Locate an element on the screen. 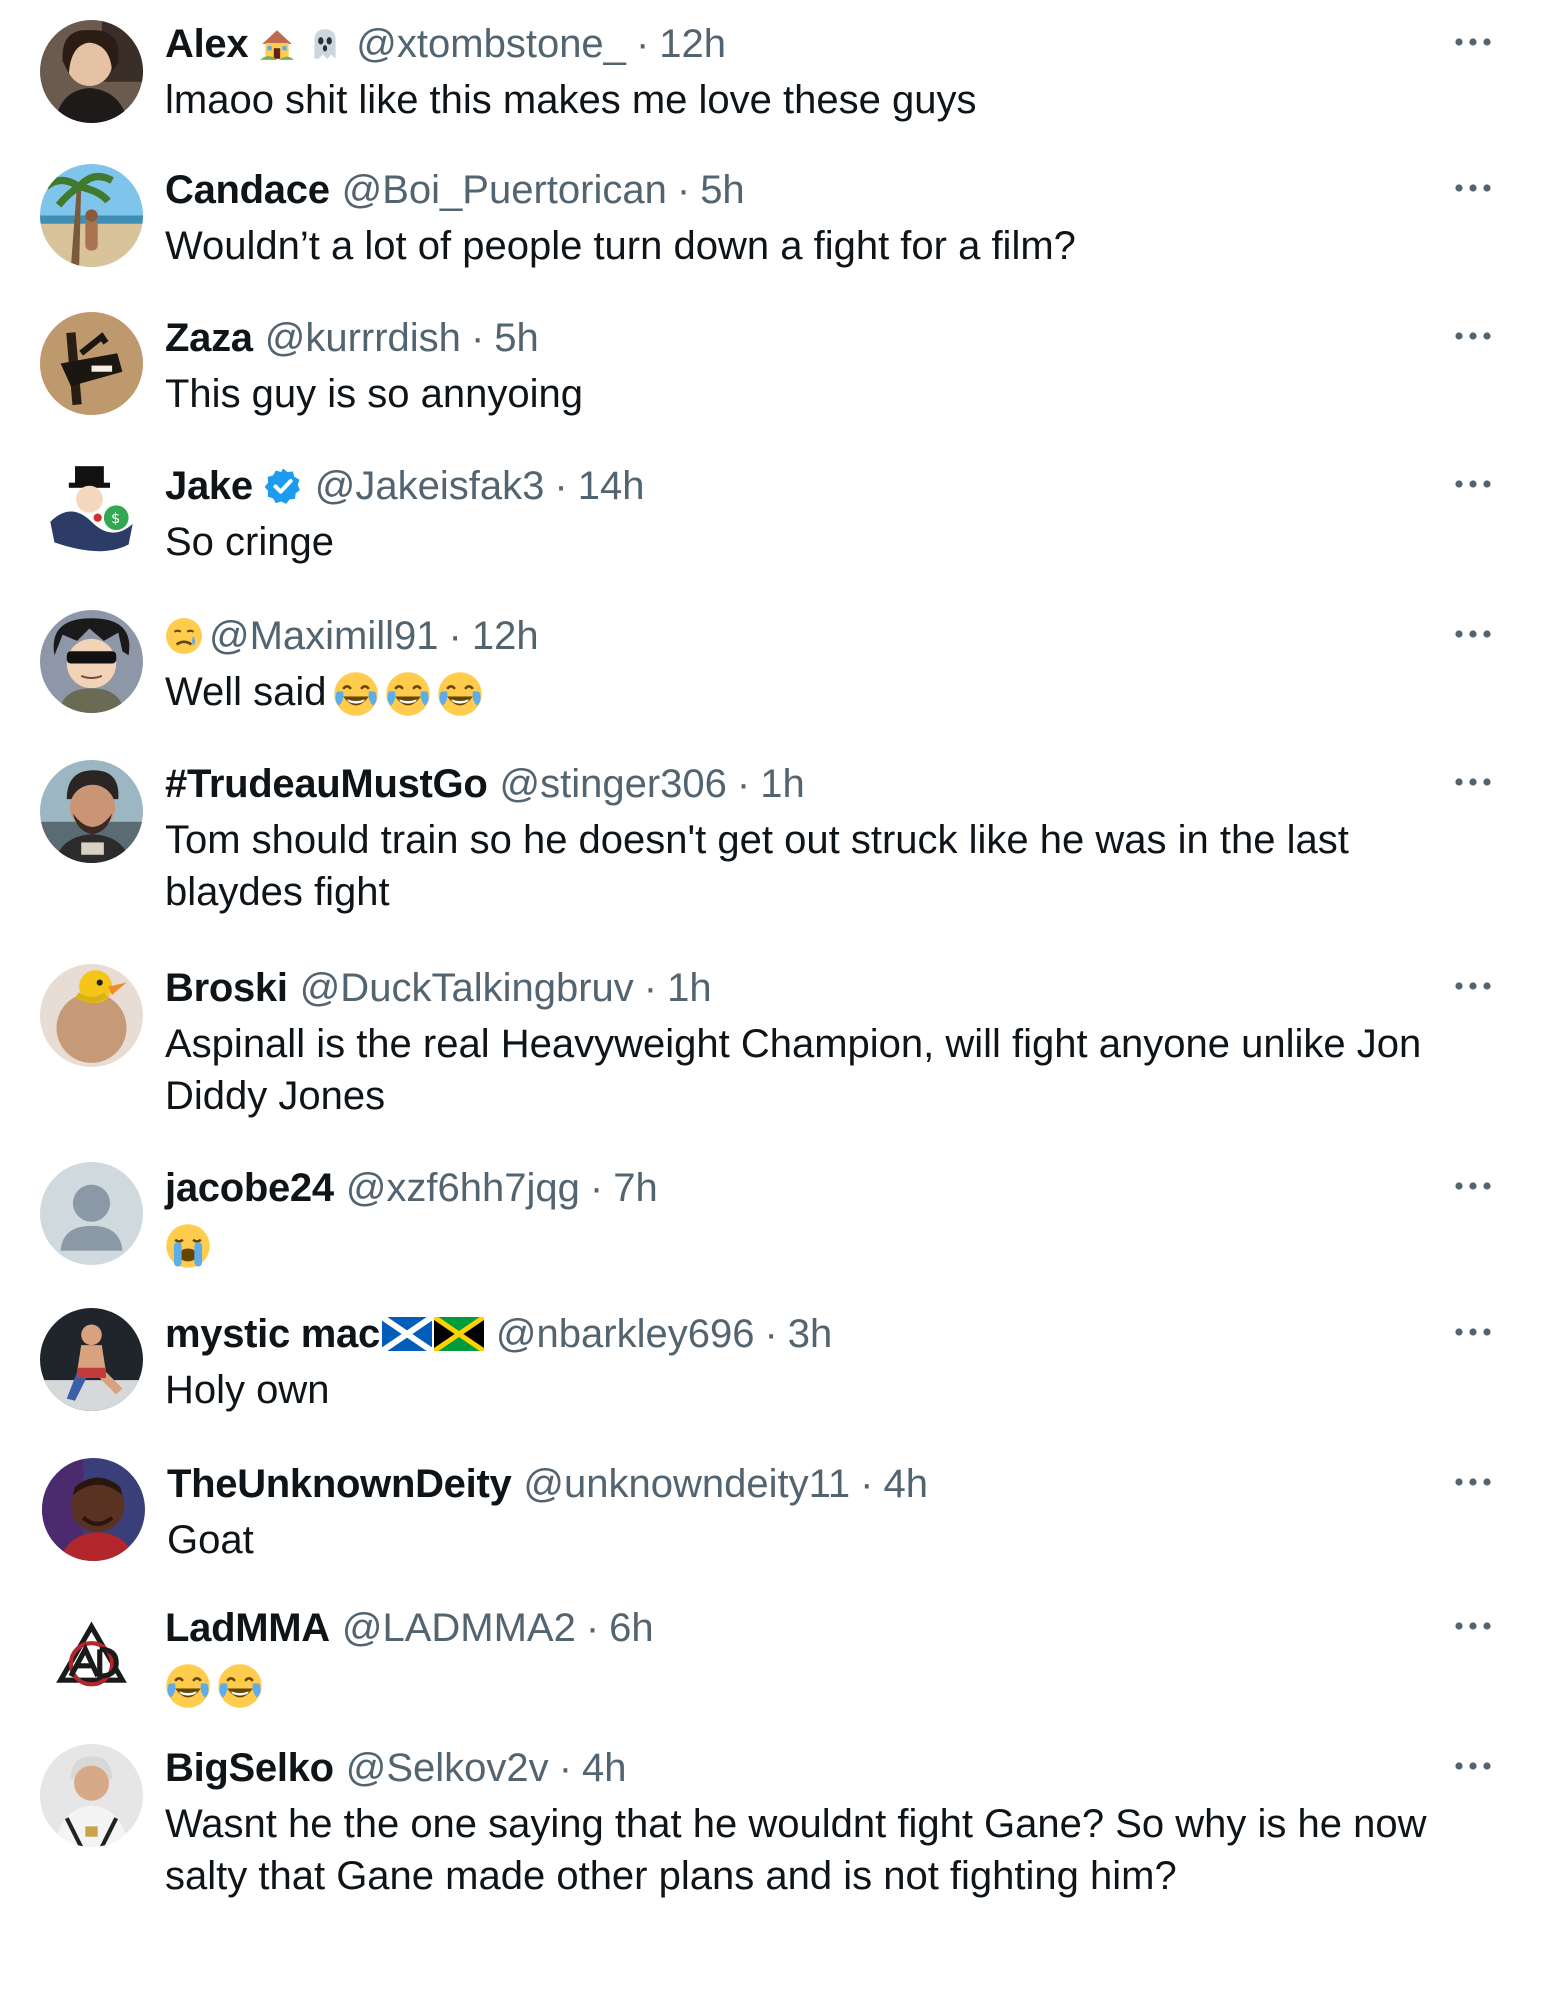 The image size is (1545, 2000). display-name: BigSelko is located at coordinates (249, 1768).